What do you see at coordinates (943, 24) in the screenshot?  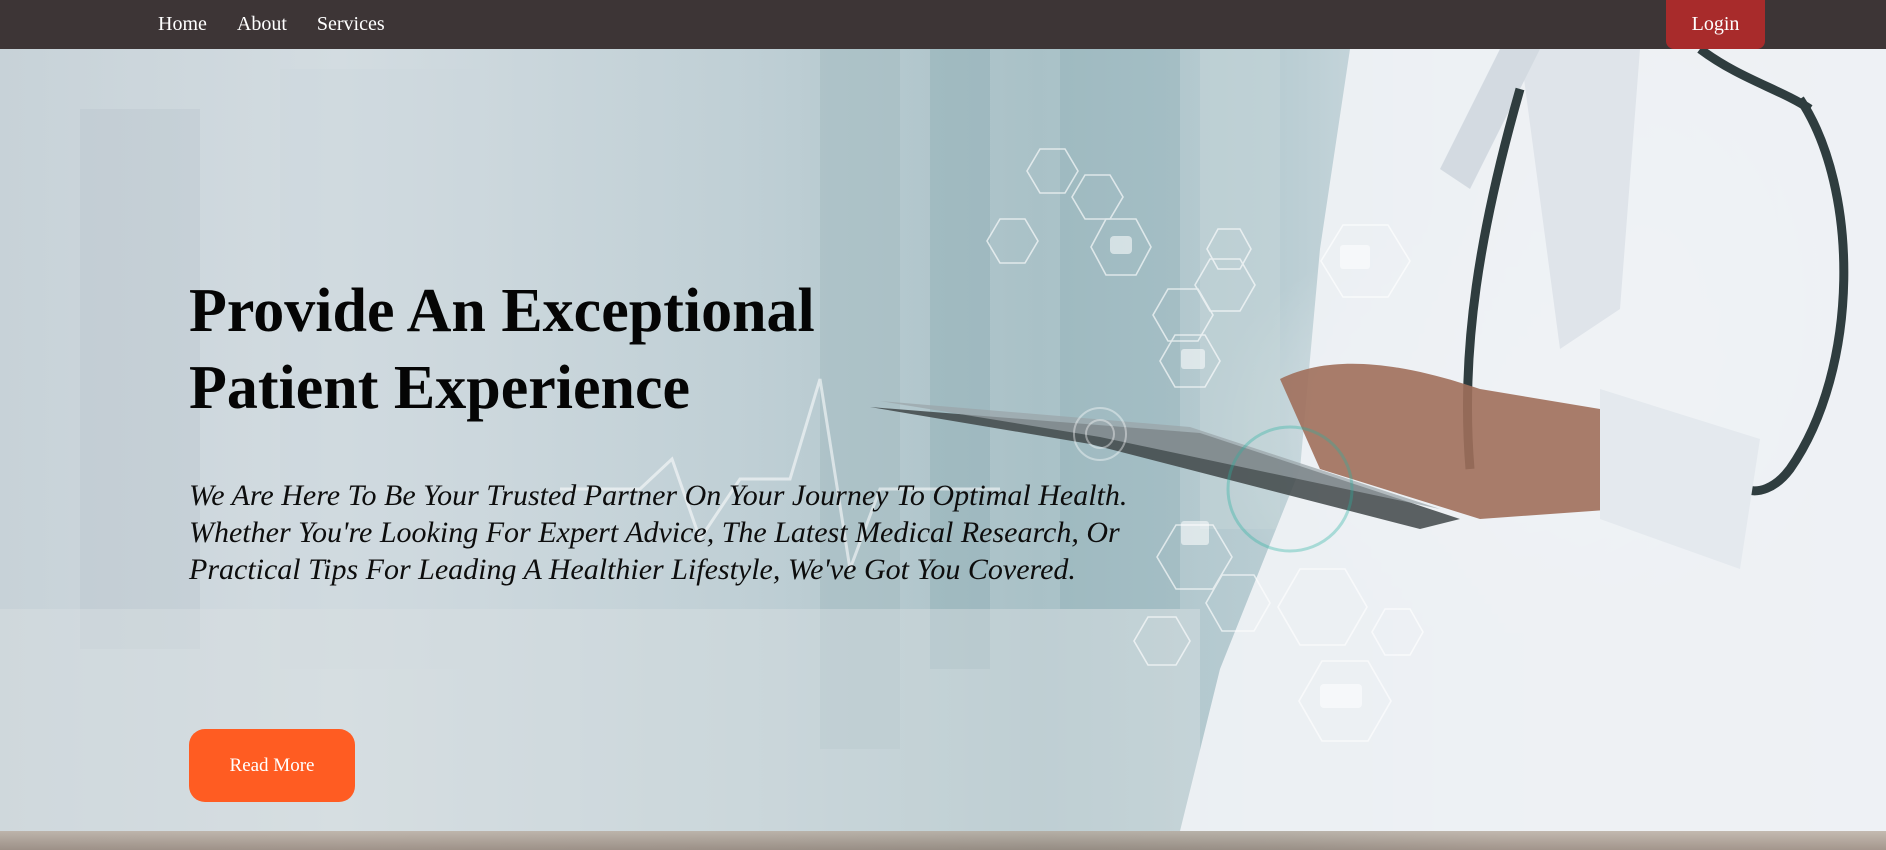 I see `top-navbar: Home About Services Login` at bounding box center [943, 24].